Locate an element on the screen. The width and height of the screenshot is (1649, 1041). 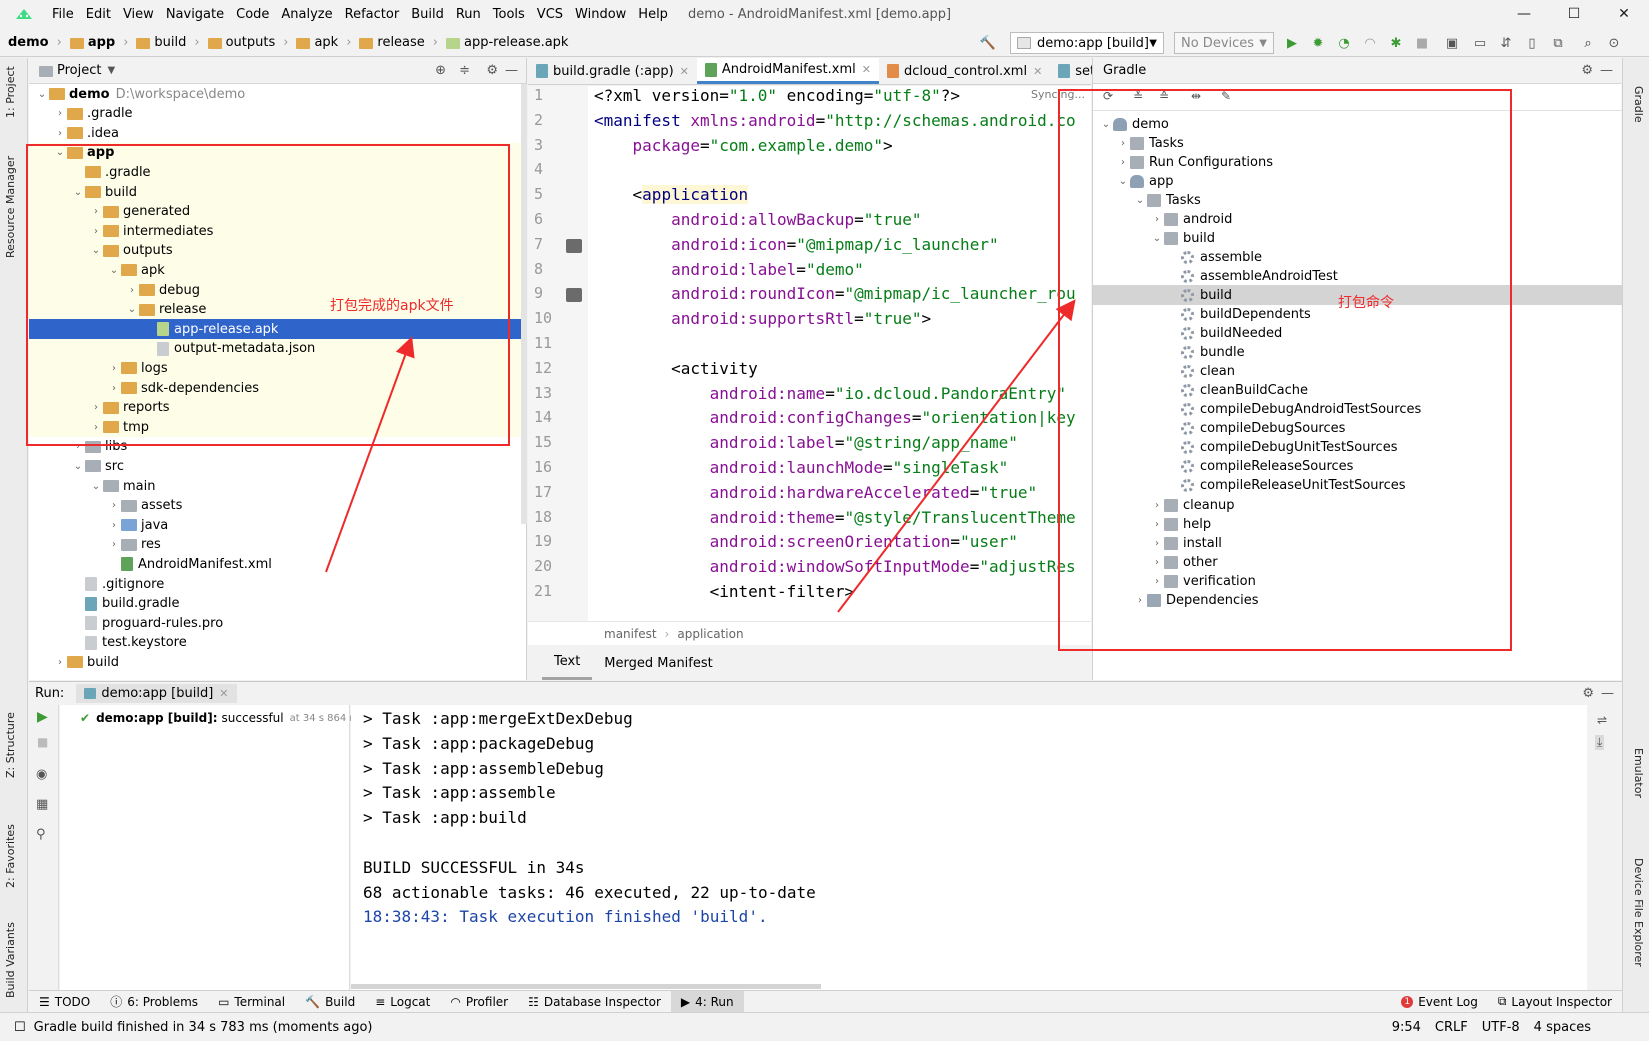
breadcrumb-apk-file: app-release.apk is located at coordinates (503, 42).